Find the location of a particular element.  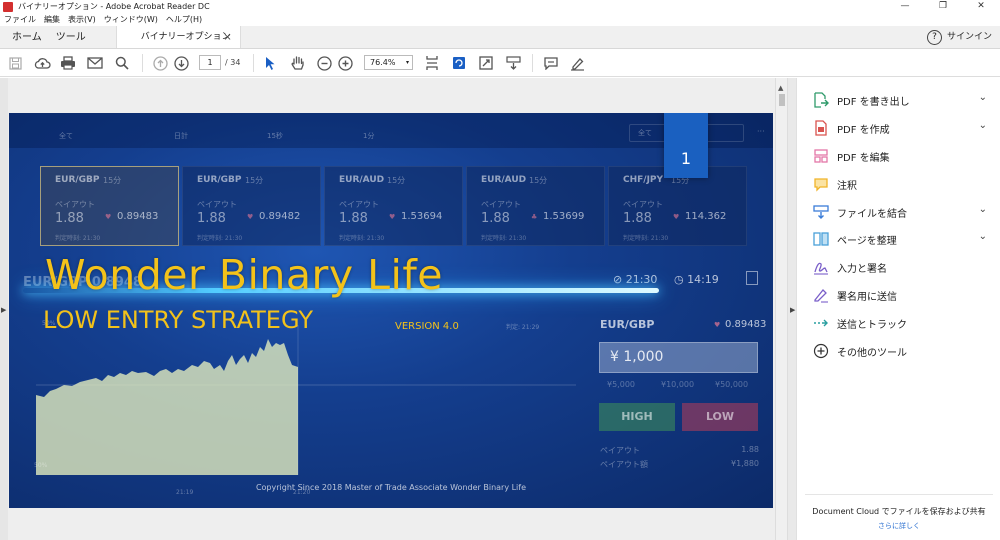

tool-combine-files: ファイルを結合 ⌄ is located at coordinates (898, 212).